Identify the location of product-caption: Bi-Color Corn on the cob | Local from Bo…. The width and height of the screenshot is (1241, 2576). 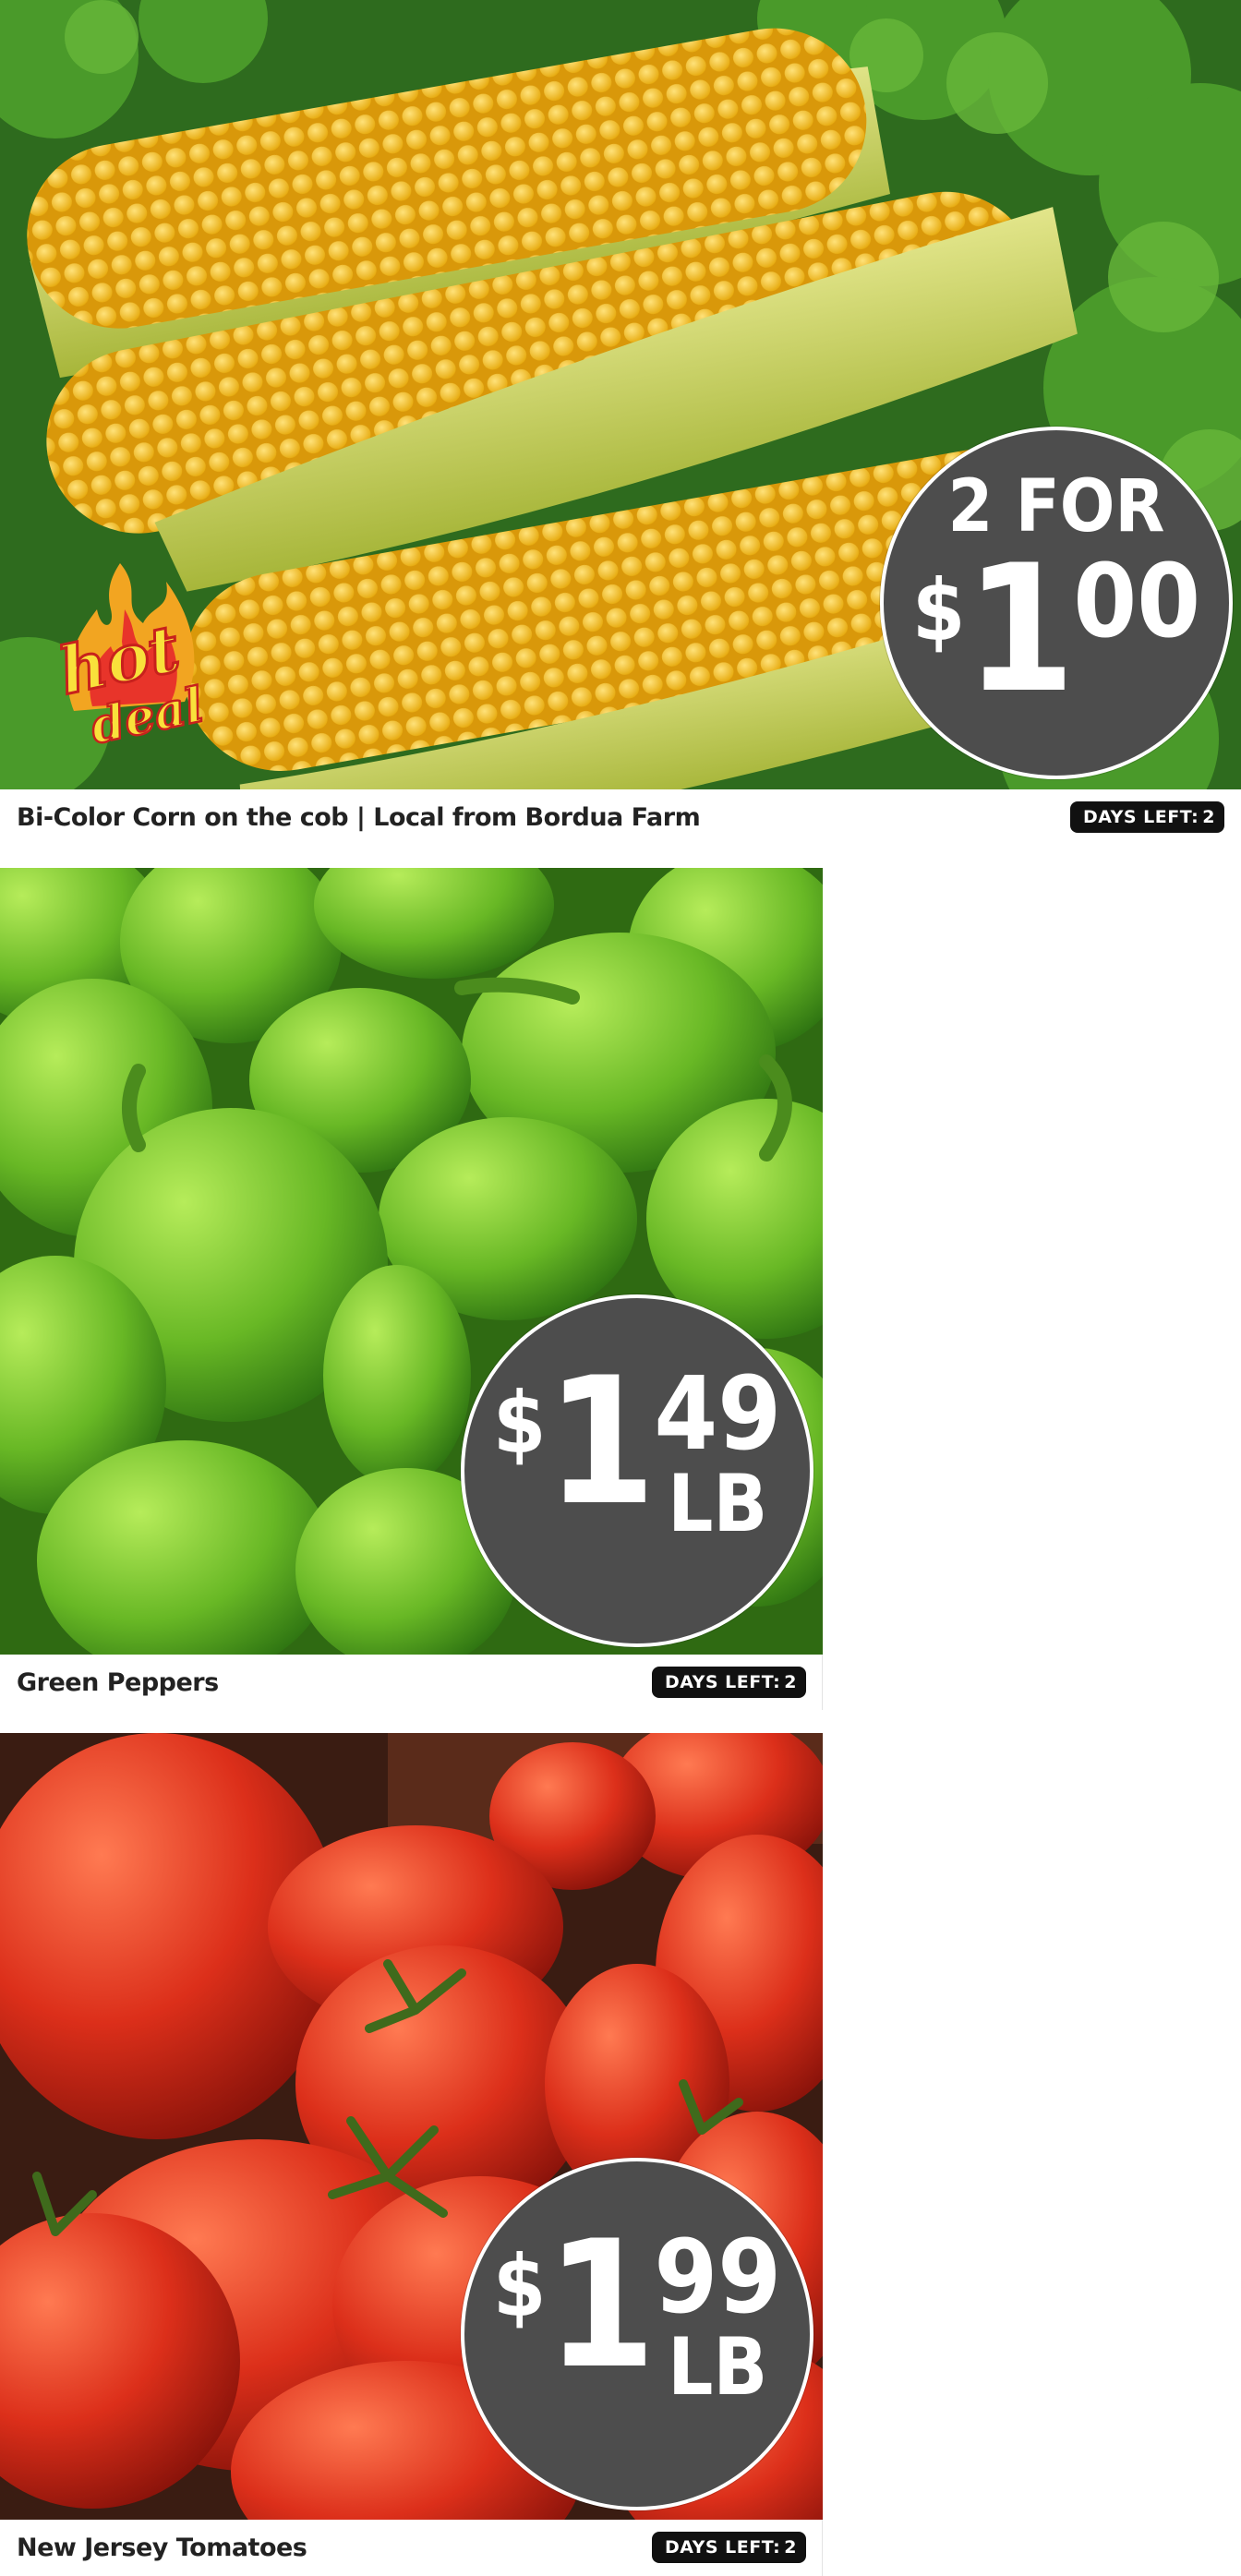
(621, 817).